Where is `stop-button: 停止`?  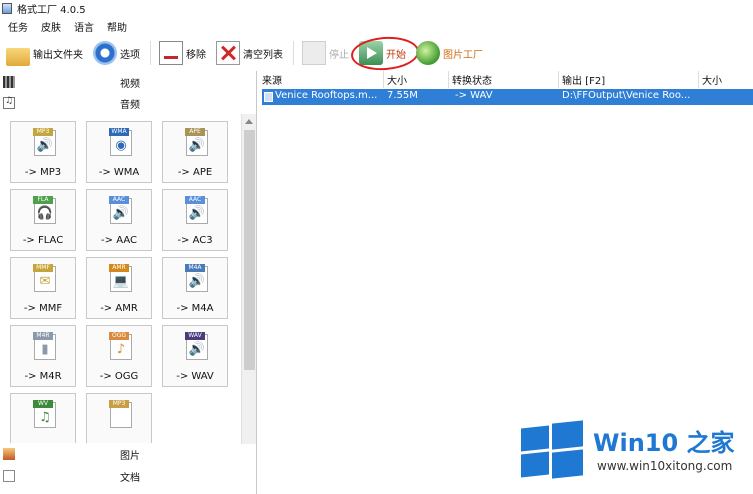 stop-button: 停止 is located at coordinates (325, 53).